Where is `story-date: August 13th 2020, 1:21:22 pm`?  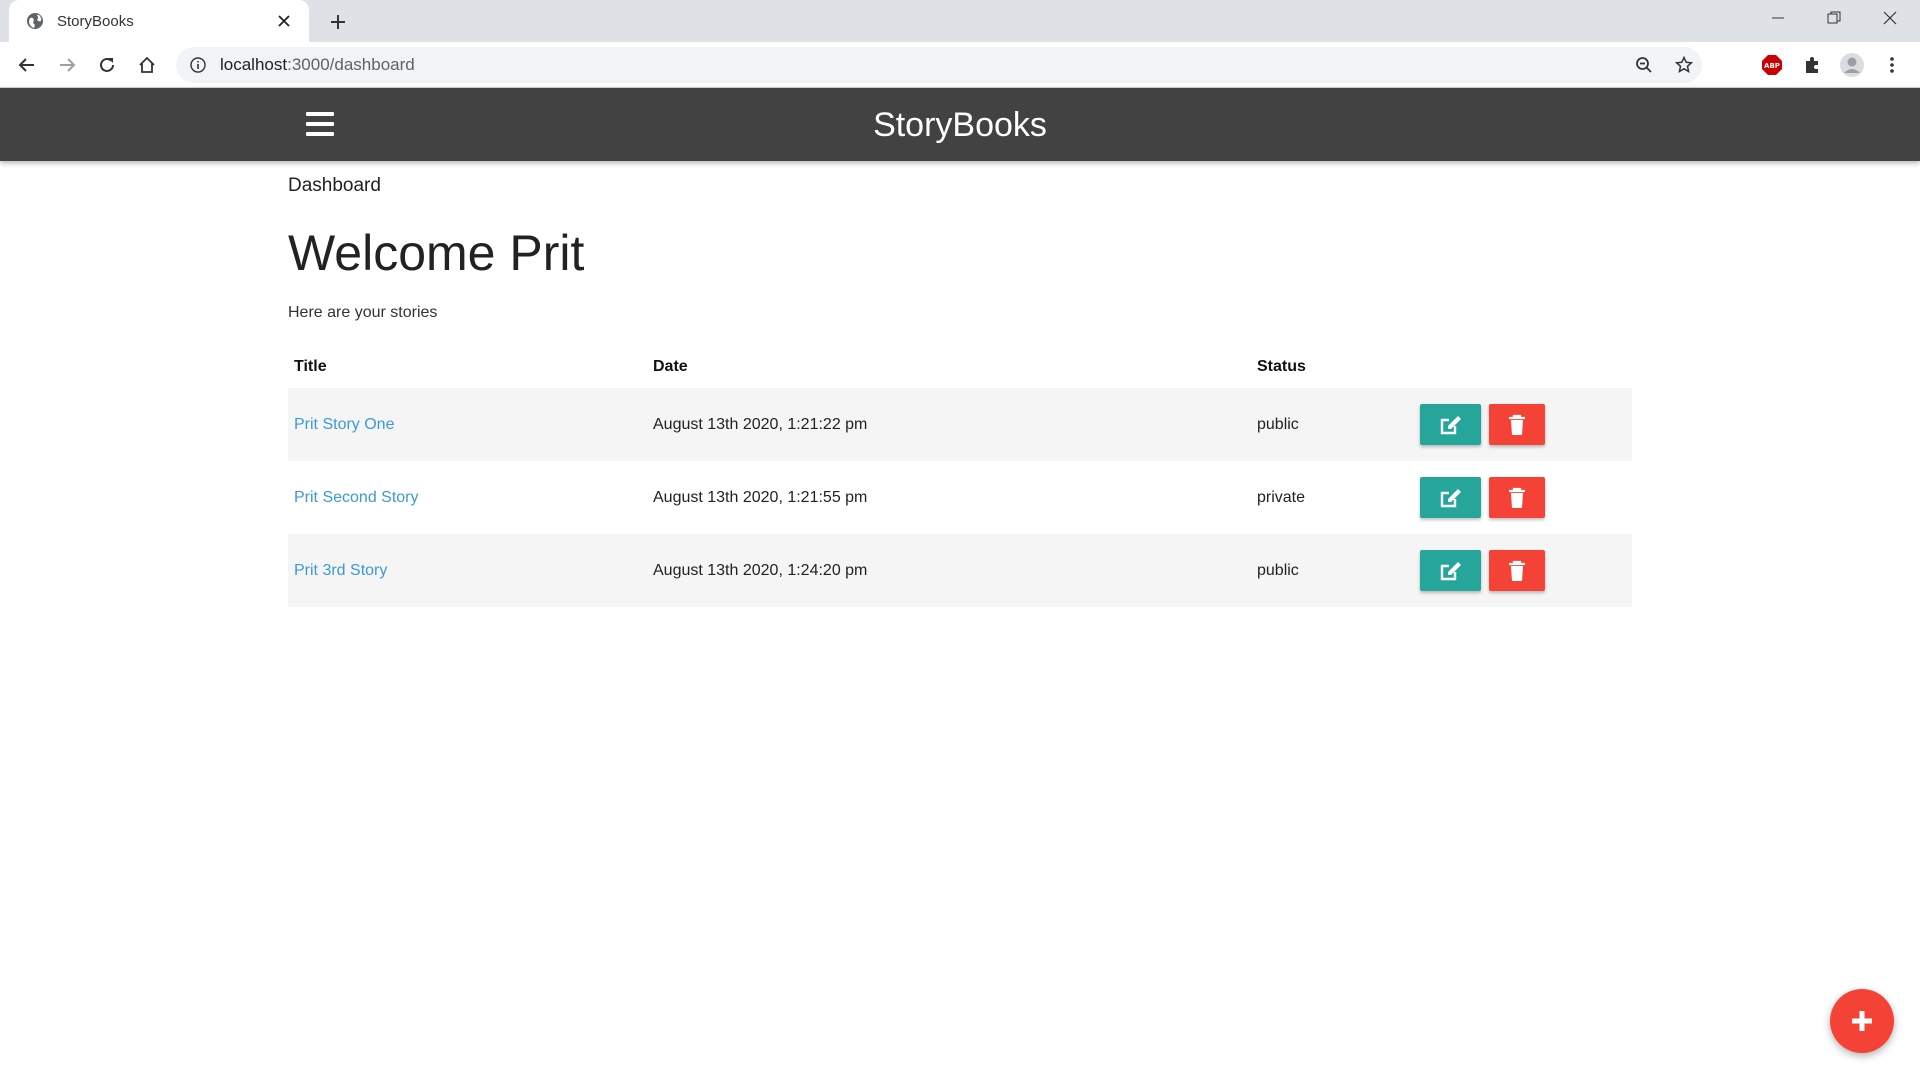
story-date: August 13th 2020, 1:21:22 pm is located at coordinates (949, 424).